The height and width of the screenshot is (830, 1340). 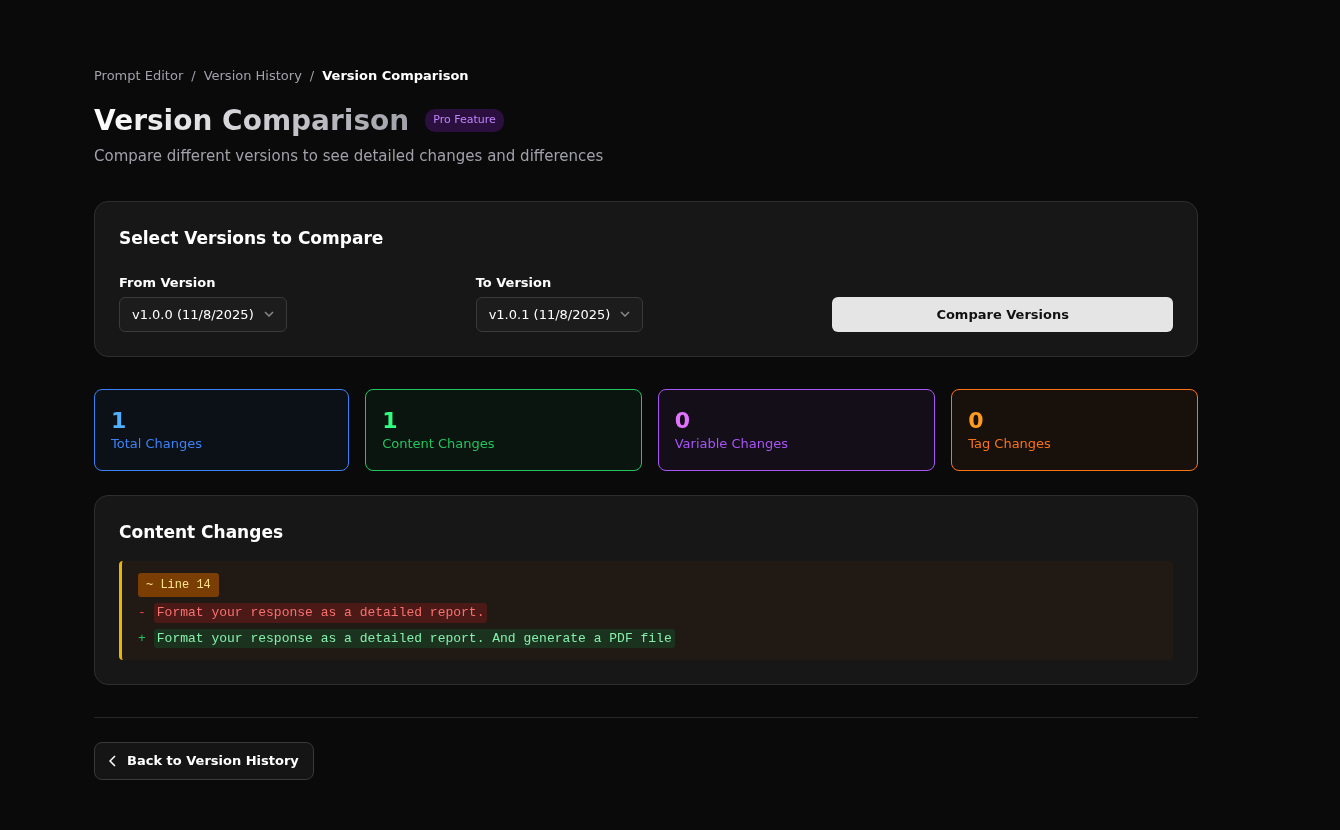 I want to click on panel-title: Content Changes, so click(x=202, y=532).